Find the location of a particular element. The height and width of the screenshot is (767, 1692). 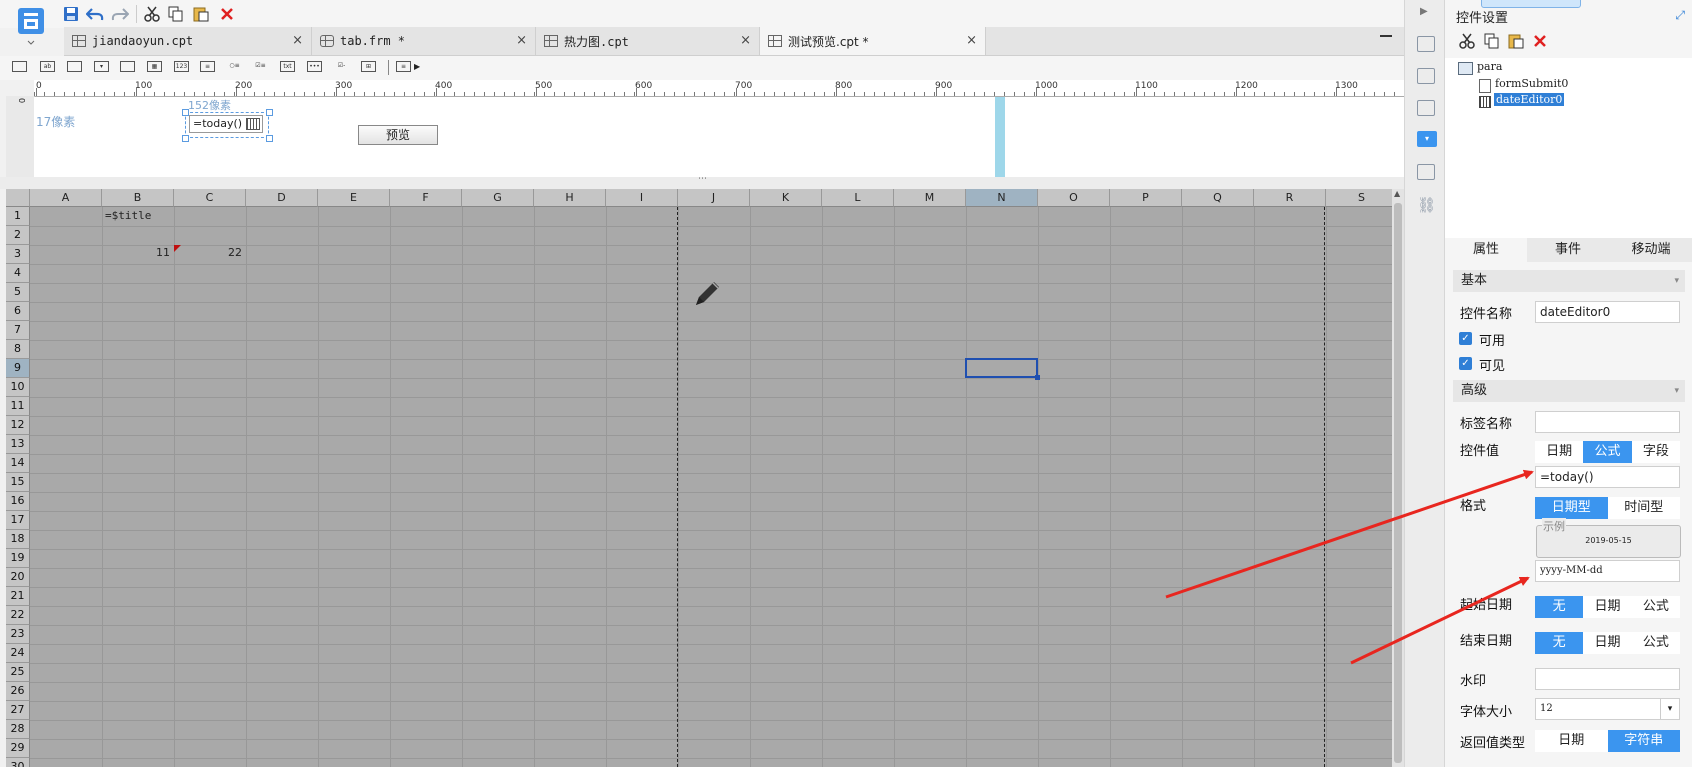

cell-element-icon is located at coordinates (1426, 44).